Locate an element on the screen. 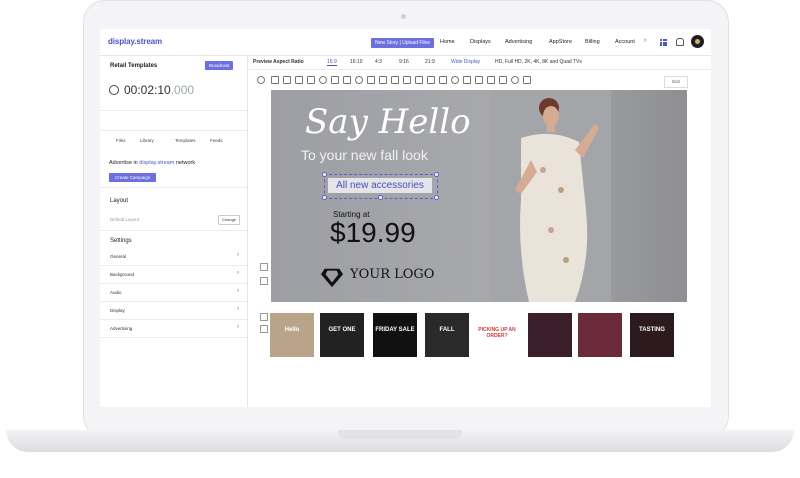  thumb-wine is located at coordinates (550, 335).